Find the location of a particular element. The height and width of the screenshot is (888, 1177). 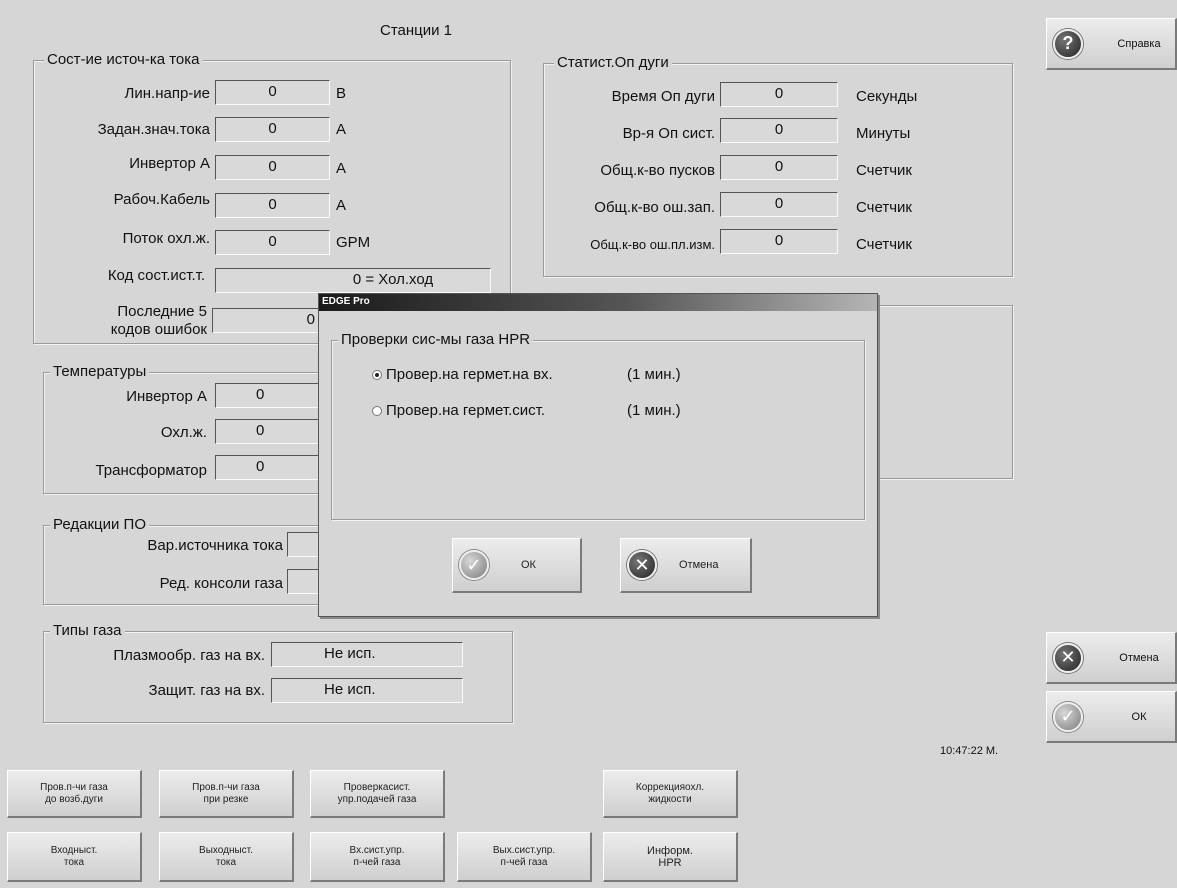

gas-label: Защит. газ на вх. is located at coordinates (206, 690).